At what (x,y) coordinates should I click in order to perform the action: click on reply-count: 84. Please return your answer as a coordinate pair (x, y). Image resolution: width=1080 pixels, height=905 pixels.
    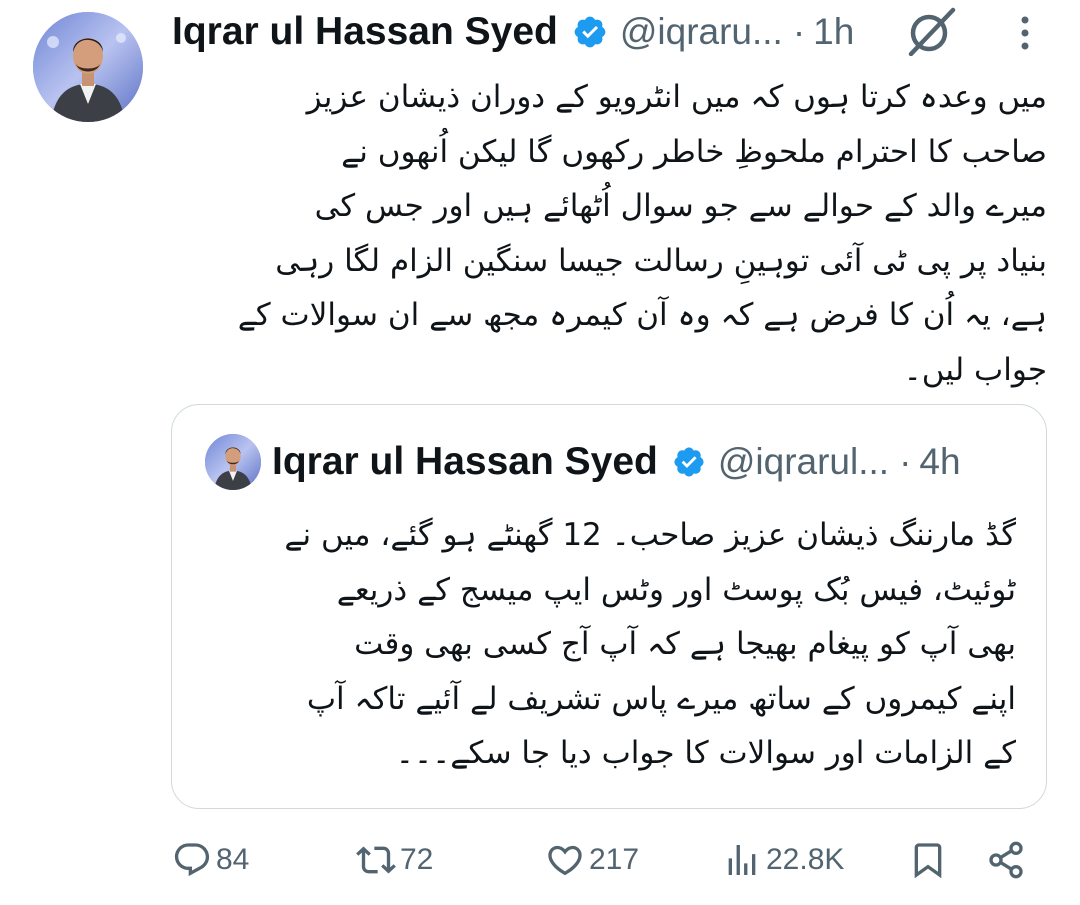
    Looking at the image, I should click on (233, 859).